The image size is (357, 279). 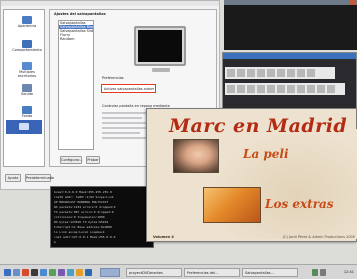 What do you see at coordinates (79, 272) in the screenshot?
I see `files-icon` at bounding box center [79, 272].